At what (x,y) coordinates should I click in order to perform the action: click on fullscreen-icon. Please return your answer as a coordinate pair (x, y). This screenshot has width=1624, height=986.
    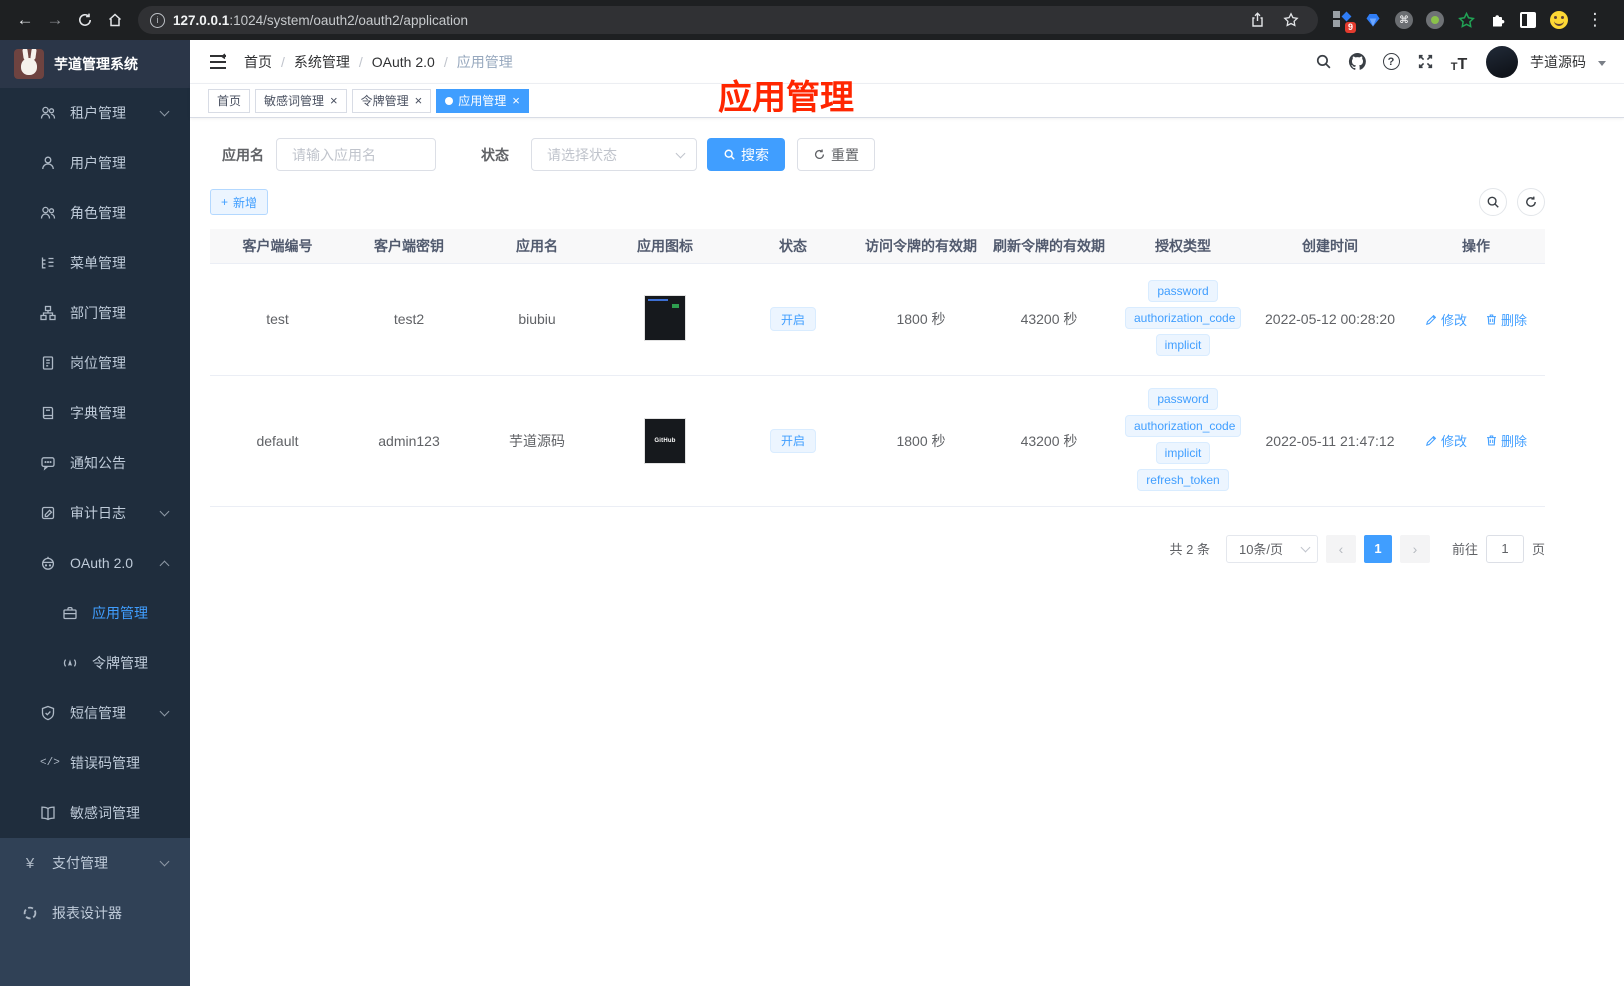
    Looking at the image, I should click on (1425, 62).